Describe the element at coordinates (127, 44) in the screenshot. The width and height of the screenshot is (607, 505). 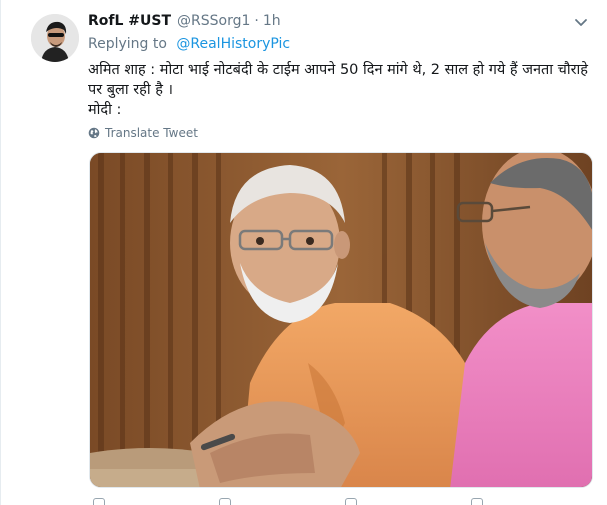
I see `replying-prefix: Replying to` at that location.